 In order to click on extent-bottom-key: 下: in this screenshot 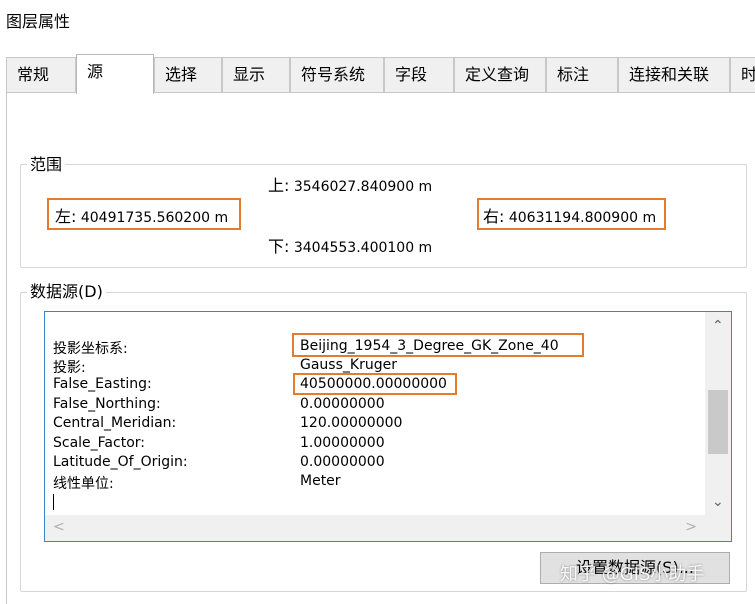, I will do `click(279, 246)`.